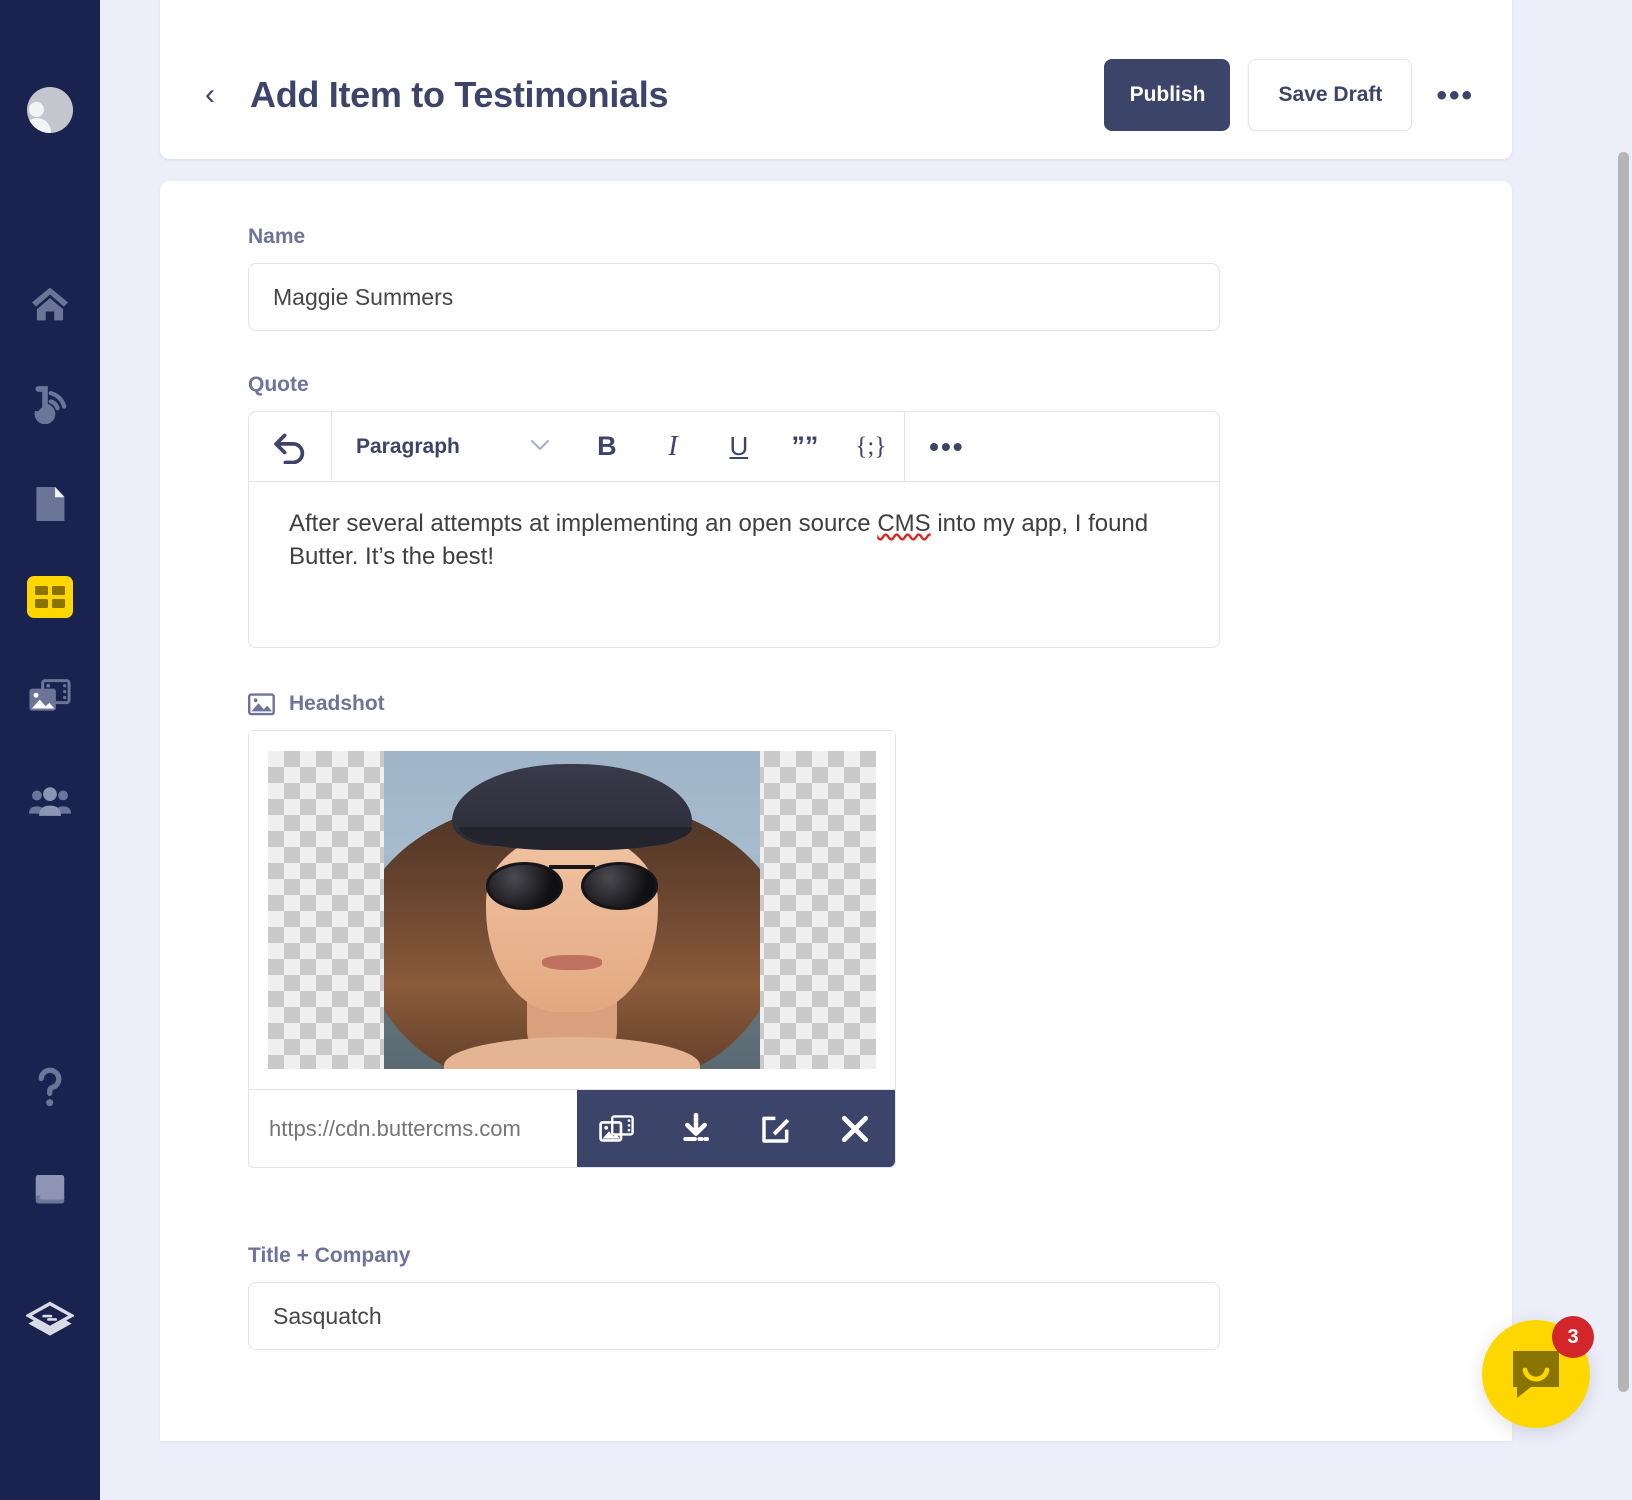  What do you see at coordinates (947, 446) in the screenshot?
I see `toolbar-more-button: •••` at bounding box center [947, 446].